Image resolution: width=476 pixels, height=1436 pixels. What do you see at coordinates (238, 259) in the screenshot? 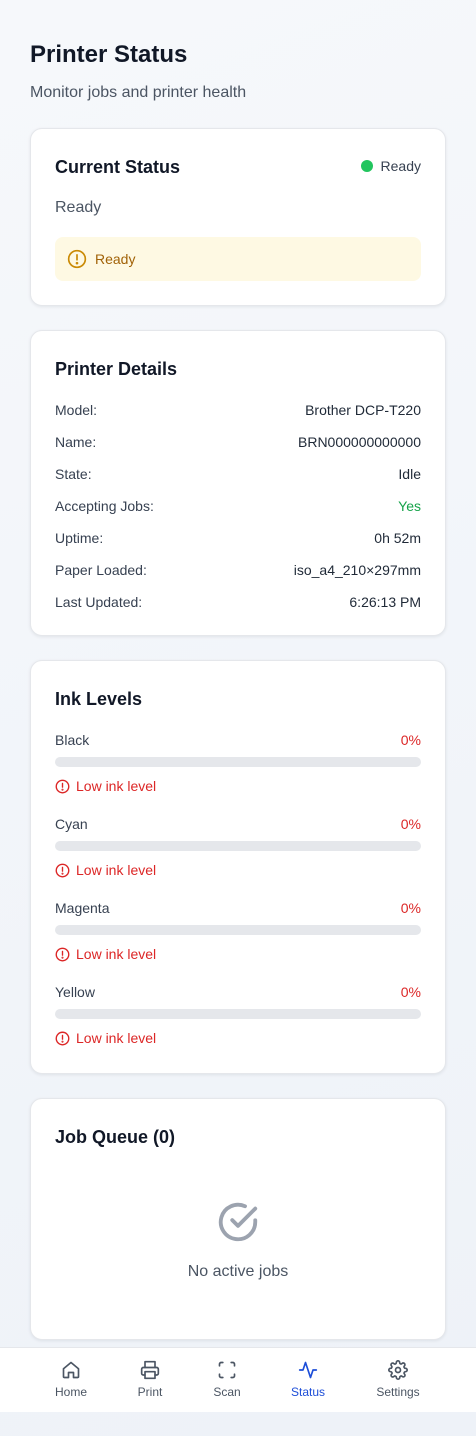
I see `status-alert: Ready` at bounding box center [238, 259].